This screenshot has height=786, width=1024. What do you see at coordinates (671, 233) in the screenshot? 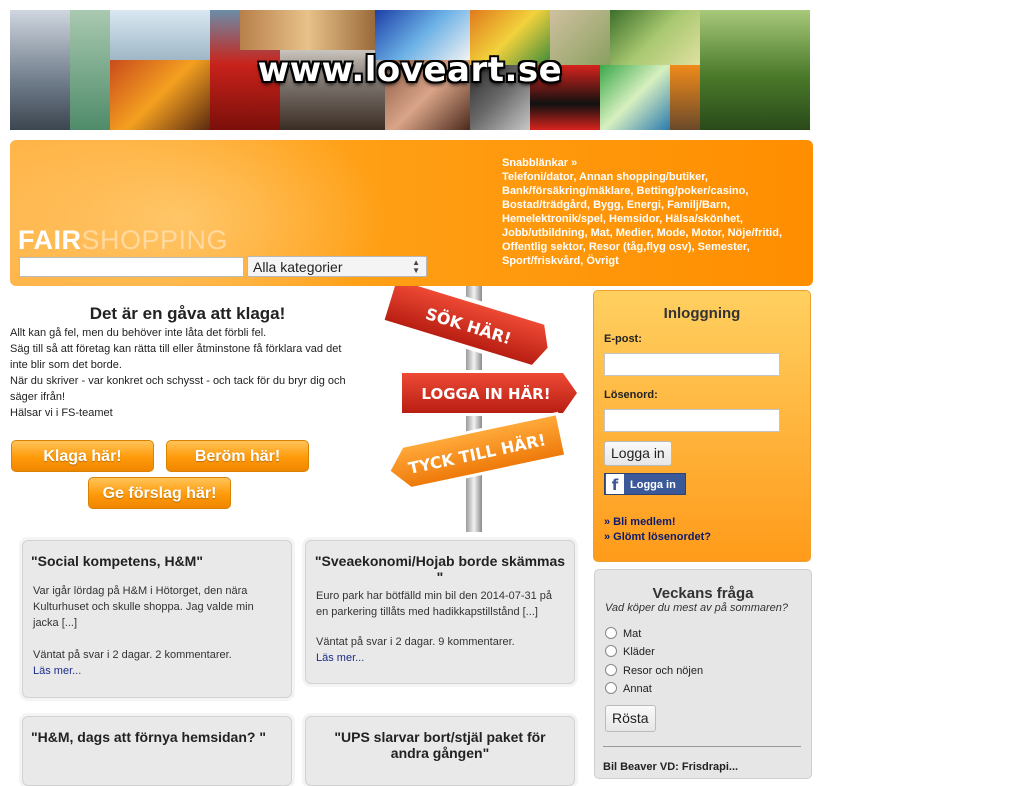
I see `quicklink: Mode` at bounding box center [671, 233].